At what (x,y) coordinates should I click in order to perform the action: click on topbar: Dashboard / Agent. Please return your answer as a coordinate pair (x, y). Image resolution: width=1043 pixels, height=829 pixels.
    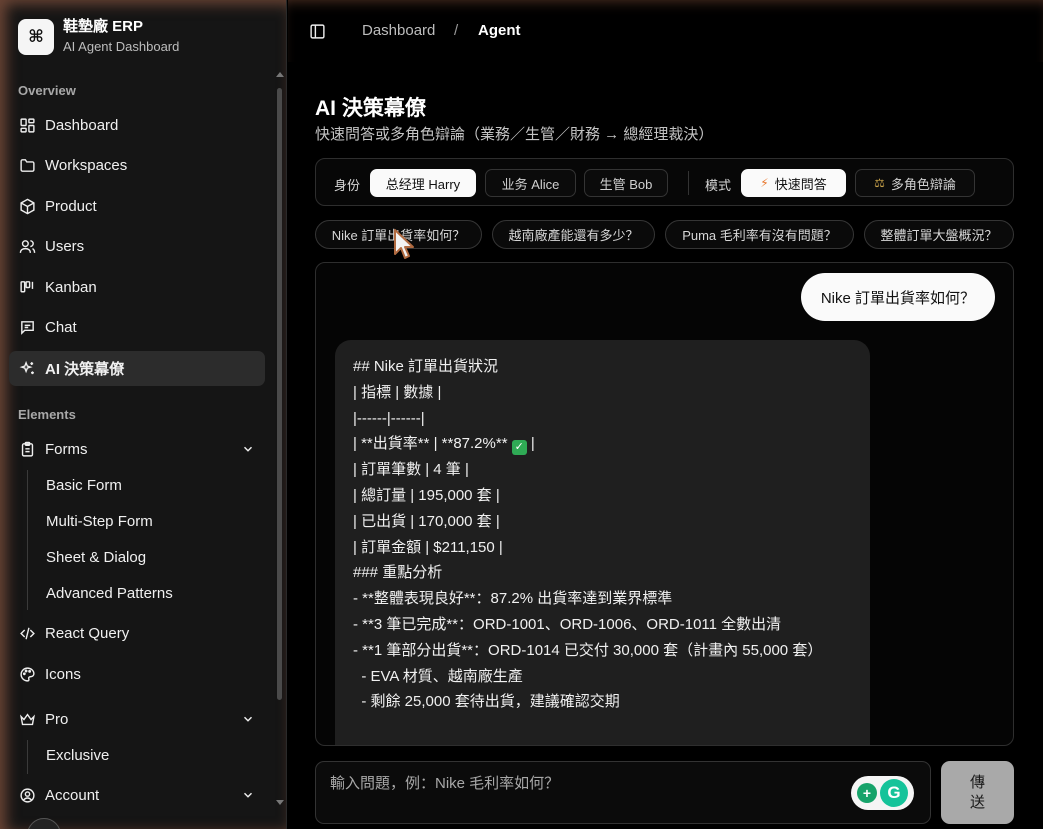
    Looking at the image, I should click on (665, 31).